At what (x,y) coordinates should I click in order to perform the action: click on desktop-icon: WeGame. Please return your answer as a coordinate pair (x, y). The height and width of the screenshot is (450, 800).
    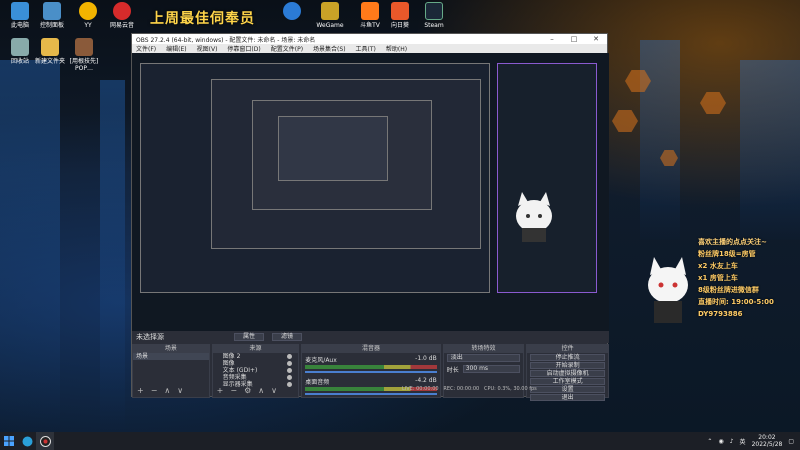
    Looking at the image, I should click on (330, 15).